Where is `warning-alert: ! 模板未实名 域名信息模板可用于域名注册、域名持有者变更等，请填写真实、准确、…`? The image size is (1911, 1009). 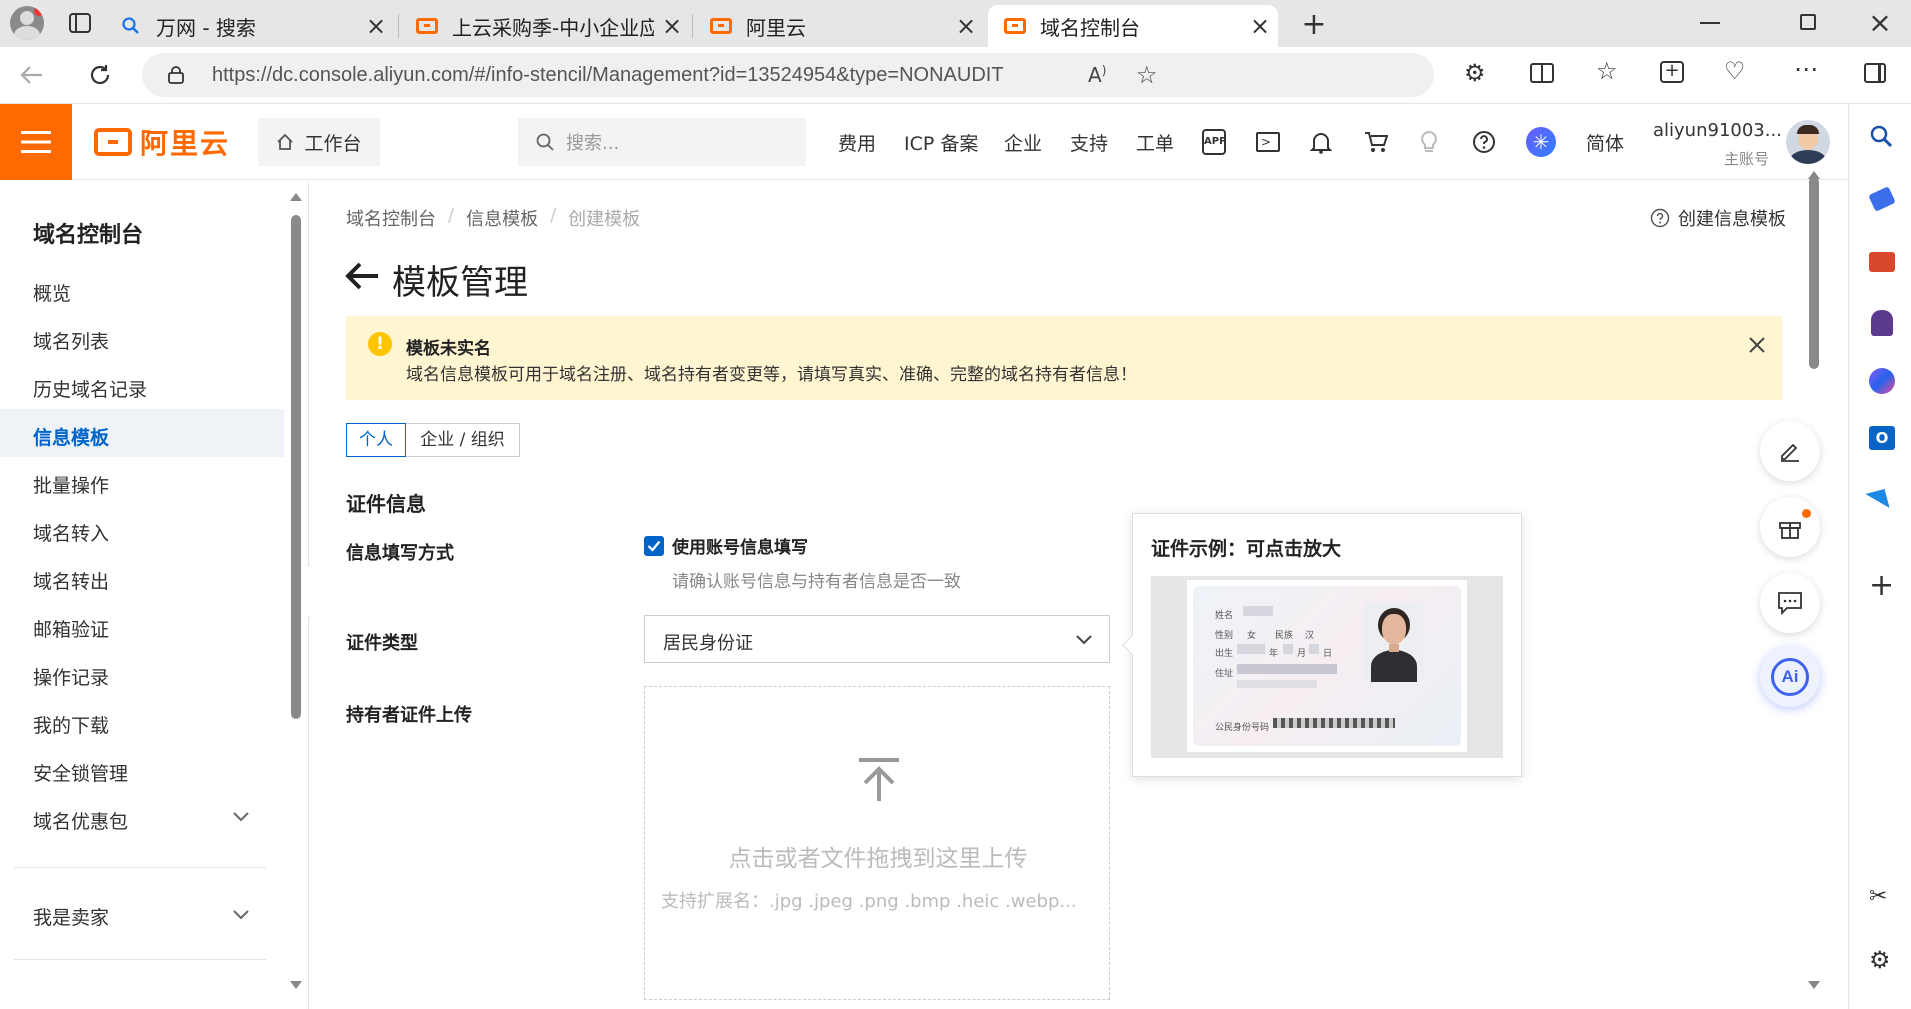 warning-alert: ! 模板未实名 域名信息模板可用于域名注册、域名持有者变更等，请填写真实、准确、… is located at coordinates (1064, 358).